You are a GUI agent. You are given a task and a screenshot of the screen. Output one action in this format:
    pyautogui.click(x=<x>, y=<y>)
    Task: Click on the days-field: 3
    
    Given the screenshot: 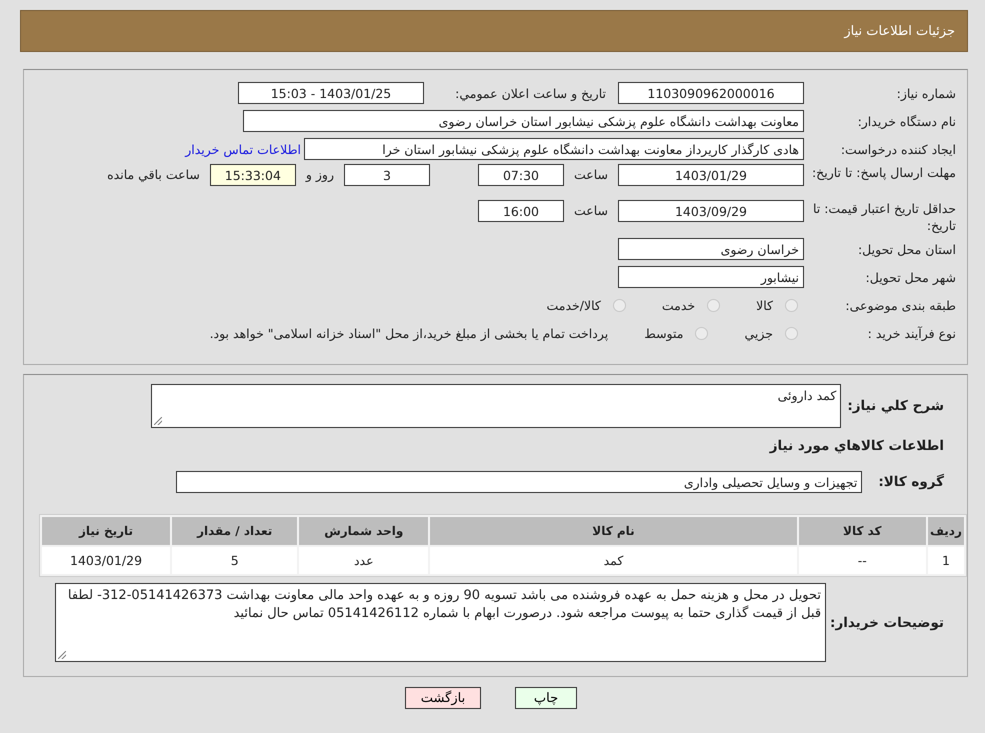 What is the action you would take?
    pyautogui.click(x=387, y=175)
    